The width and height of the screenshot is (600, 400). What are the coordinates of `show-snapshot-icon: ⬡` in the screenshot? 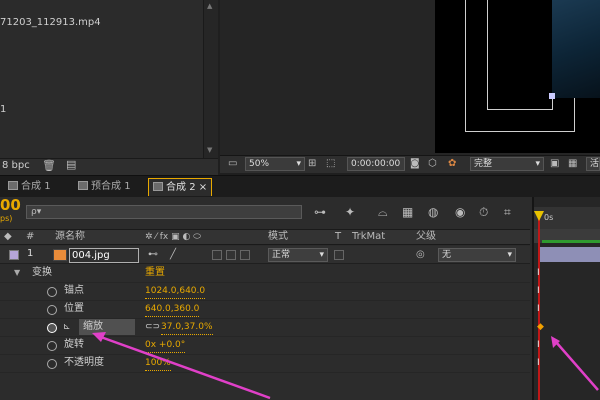 It's located at (432, 164).